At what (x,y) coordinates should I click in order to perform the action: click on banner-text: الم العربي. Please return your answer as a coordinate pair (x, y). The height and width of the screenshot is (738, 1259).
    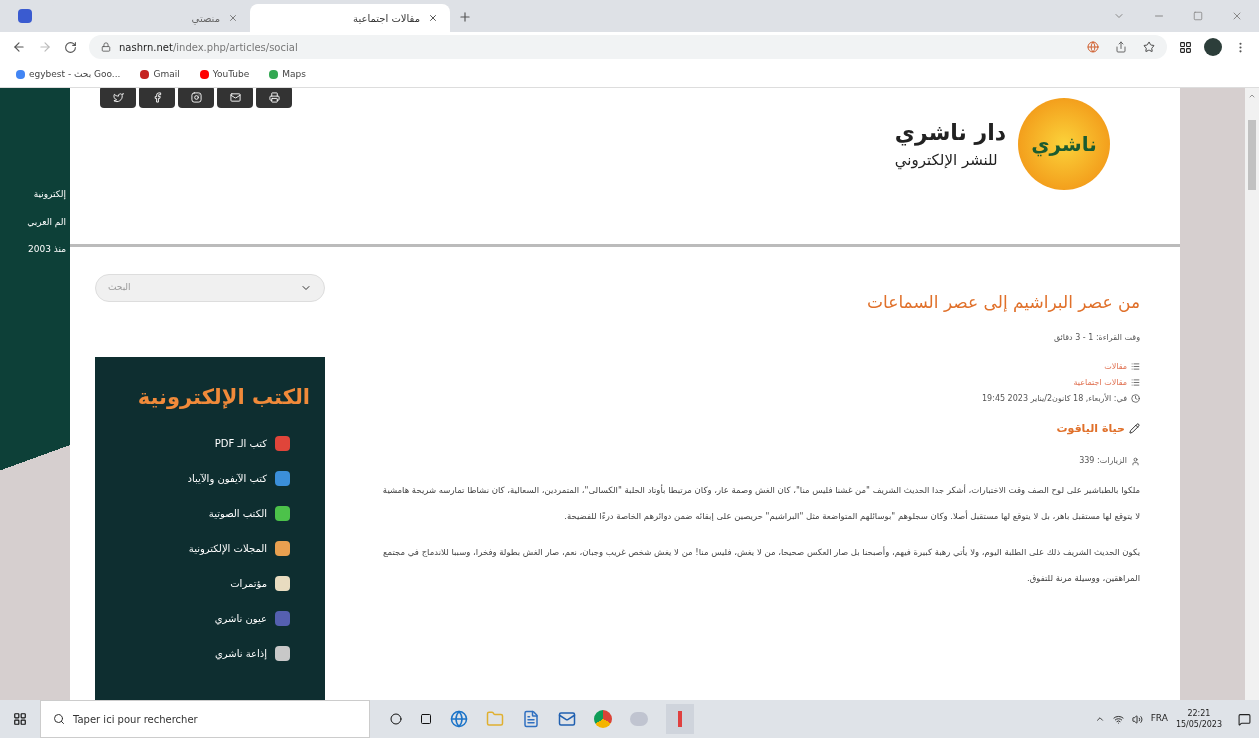
    Looking at the image, I should click on (46, 222).